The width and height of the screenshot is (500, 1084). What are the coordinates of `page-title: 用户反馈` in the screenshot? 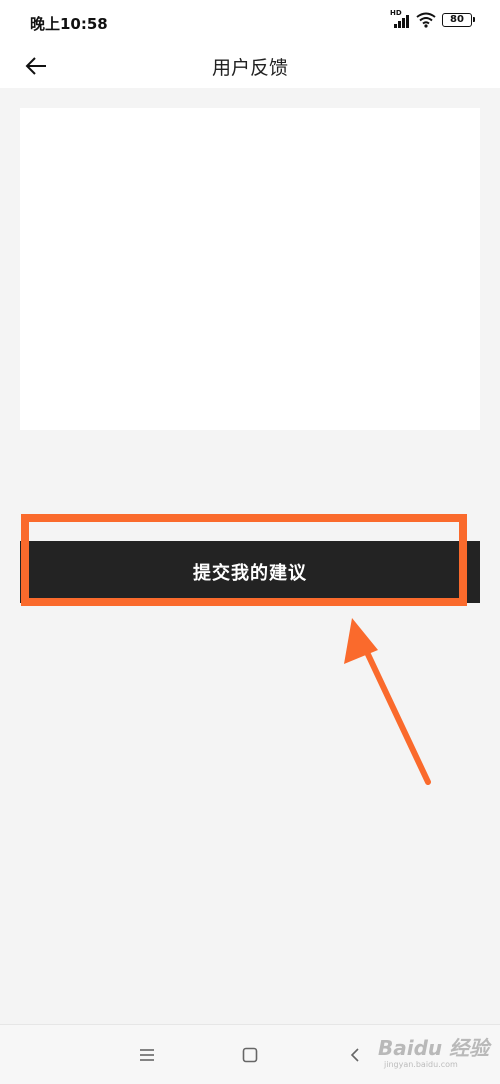 It's located at (249, 68).